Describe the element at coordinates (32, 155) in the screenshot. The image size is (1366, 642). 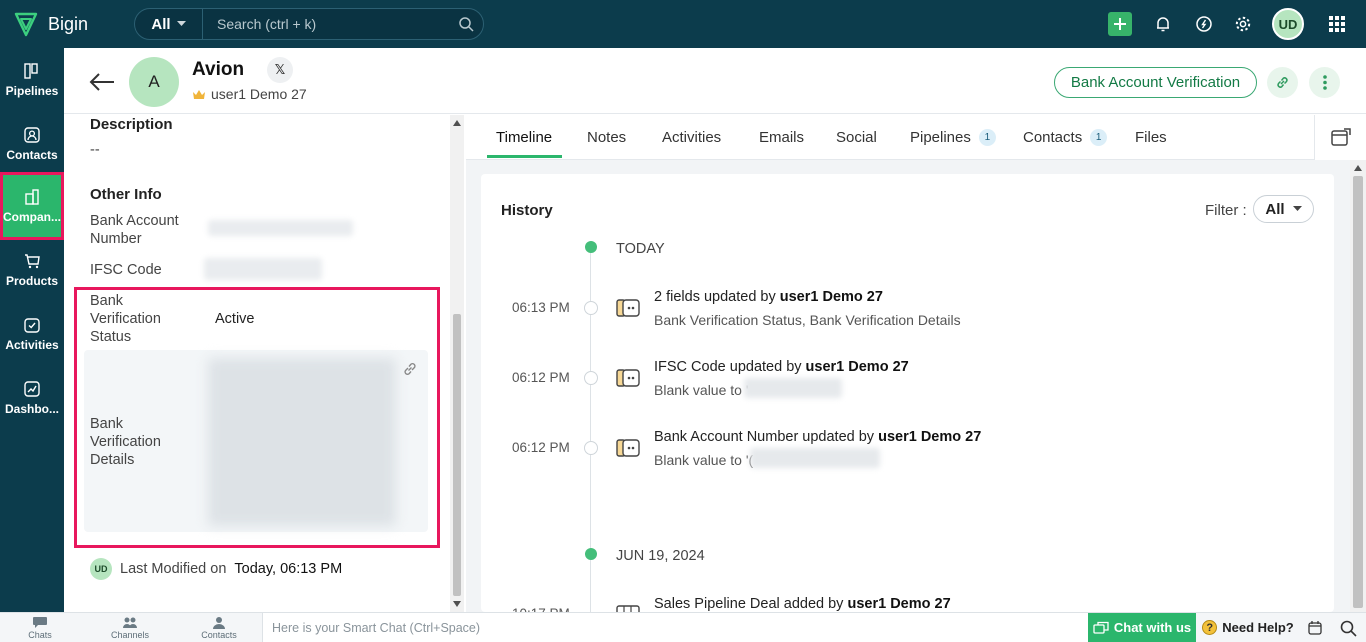
I see `sidebar-item-label: Contacts` at that location.